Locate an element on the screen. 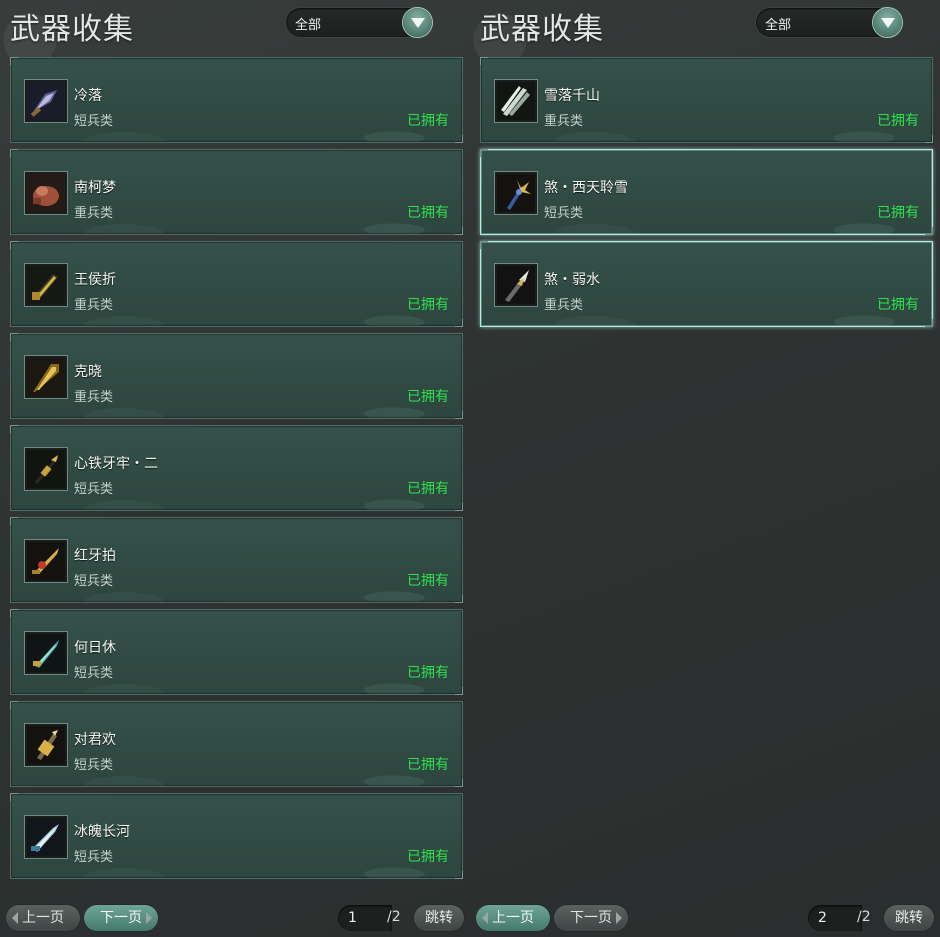 Image resolution: width=940 pixels, height=937 pixels. weapon-list: 雪落千山 重兵类 已拥有 煞・西天聆雪 短兵类 已拥有 煞・弱水 重兵类 已拥有 is located at coordinates (706, 195).